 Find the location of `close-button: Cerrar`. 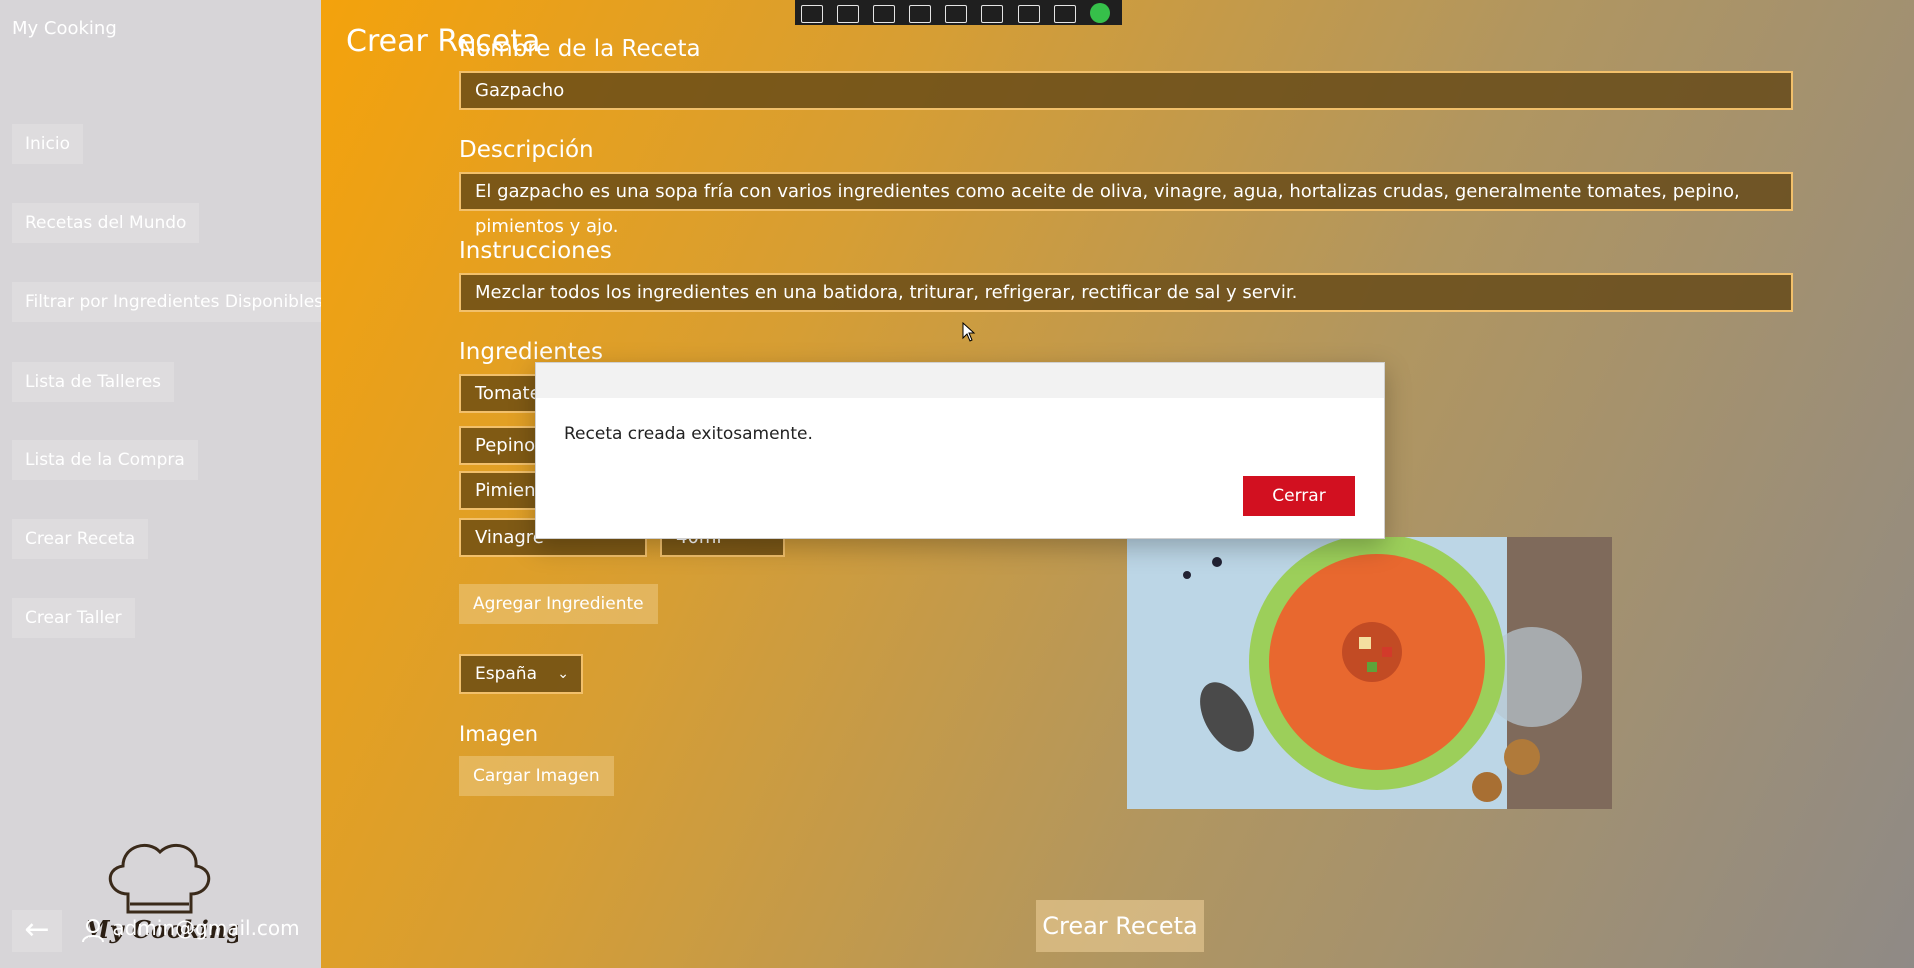

close-button: Cerrar is located at coordinates (1299, 496).